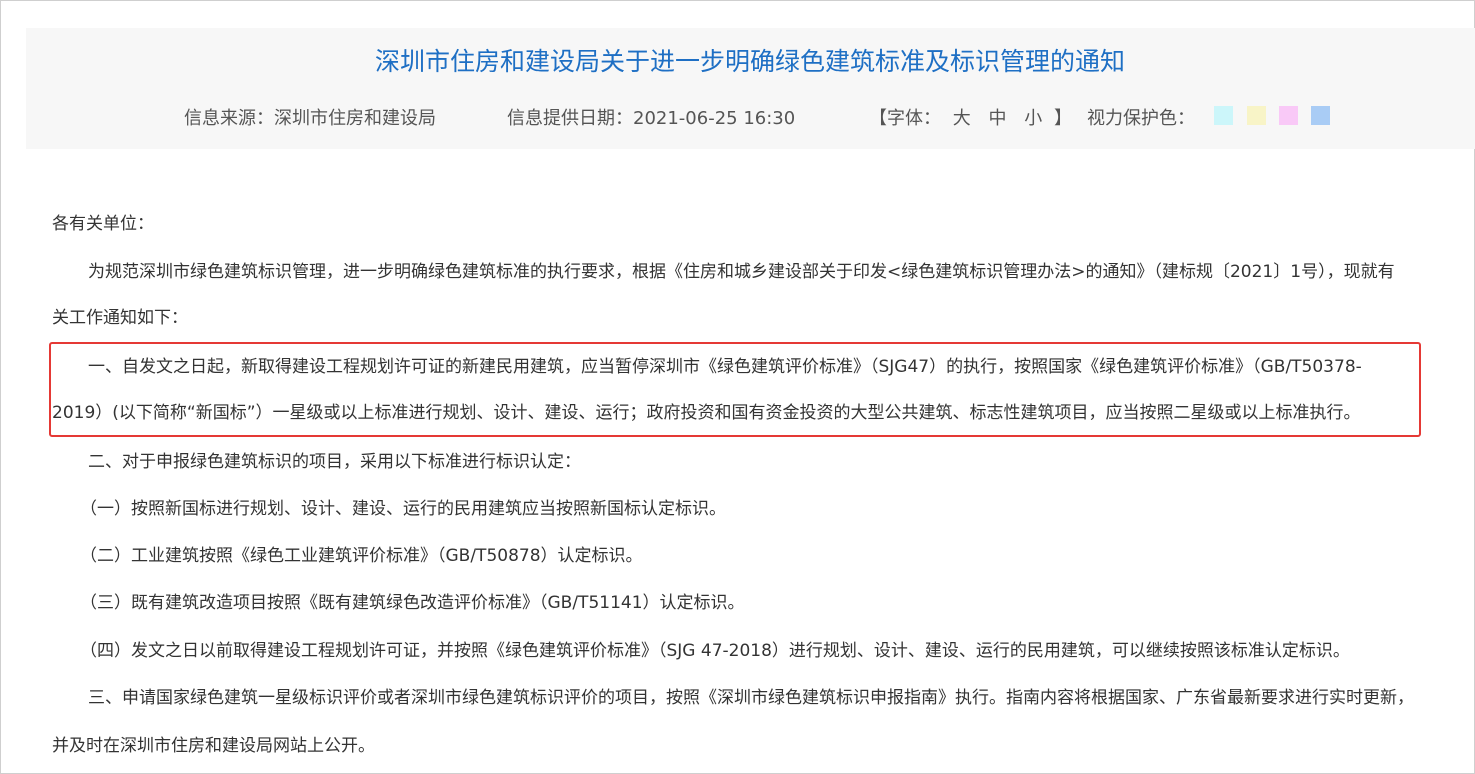 The image size is (1475, 774). I want to click on info-date: 信息提供日期：2021-06-25 16:30, so click(651, 118).